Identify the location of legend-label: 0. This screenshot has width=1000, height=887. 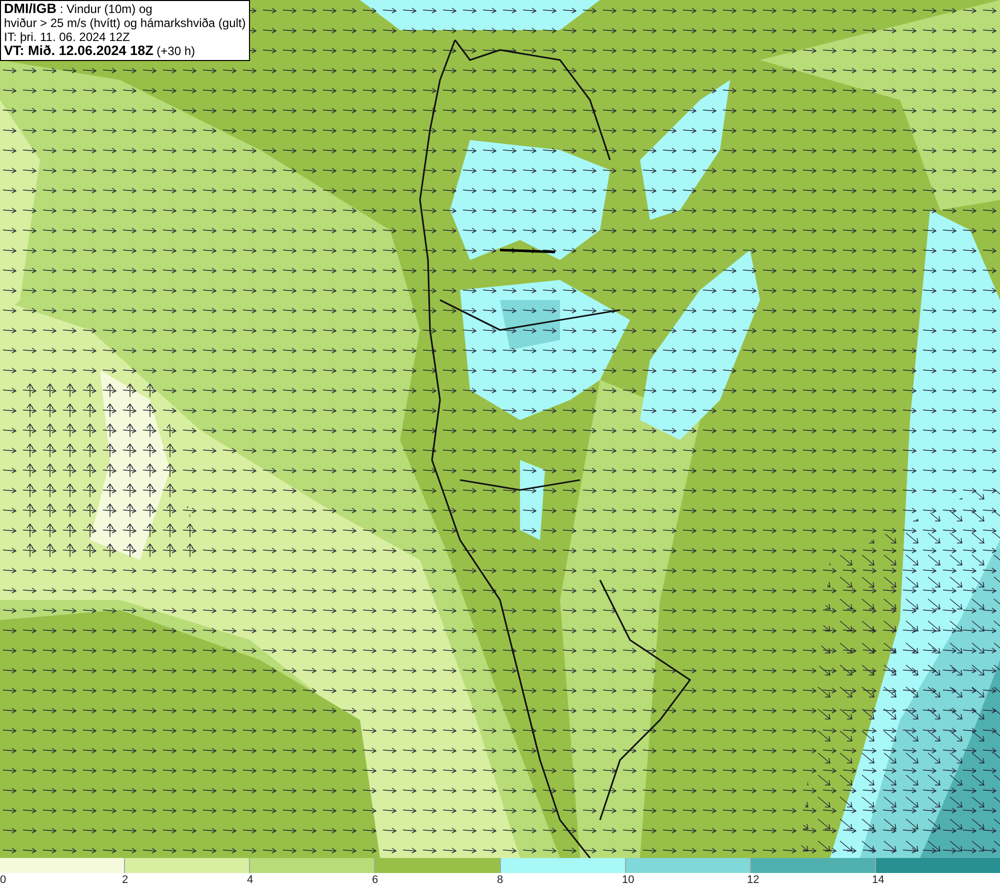
(3, 880).